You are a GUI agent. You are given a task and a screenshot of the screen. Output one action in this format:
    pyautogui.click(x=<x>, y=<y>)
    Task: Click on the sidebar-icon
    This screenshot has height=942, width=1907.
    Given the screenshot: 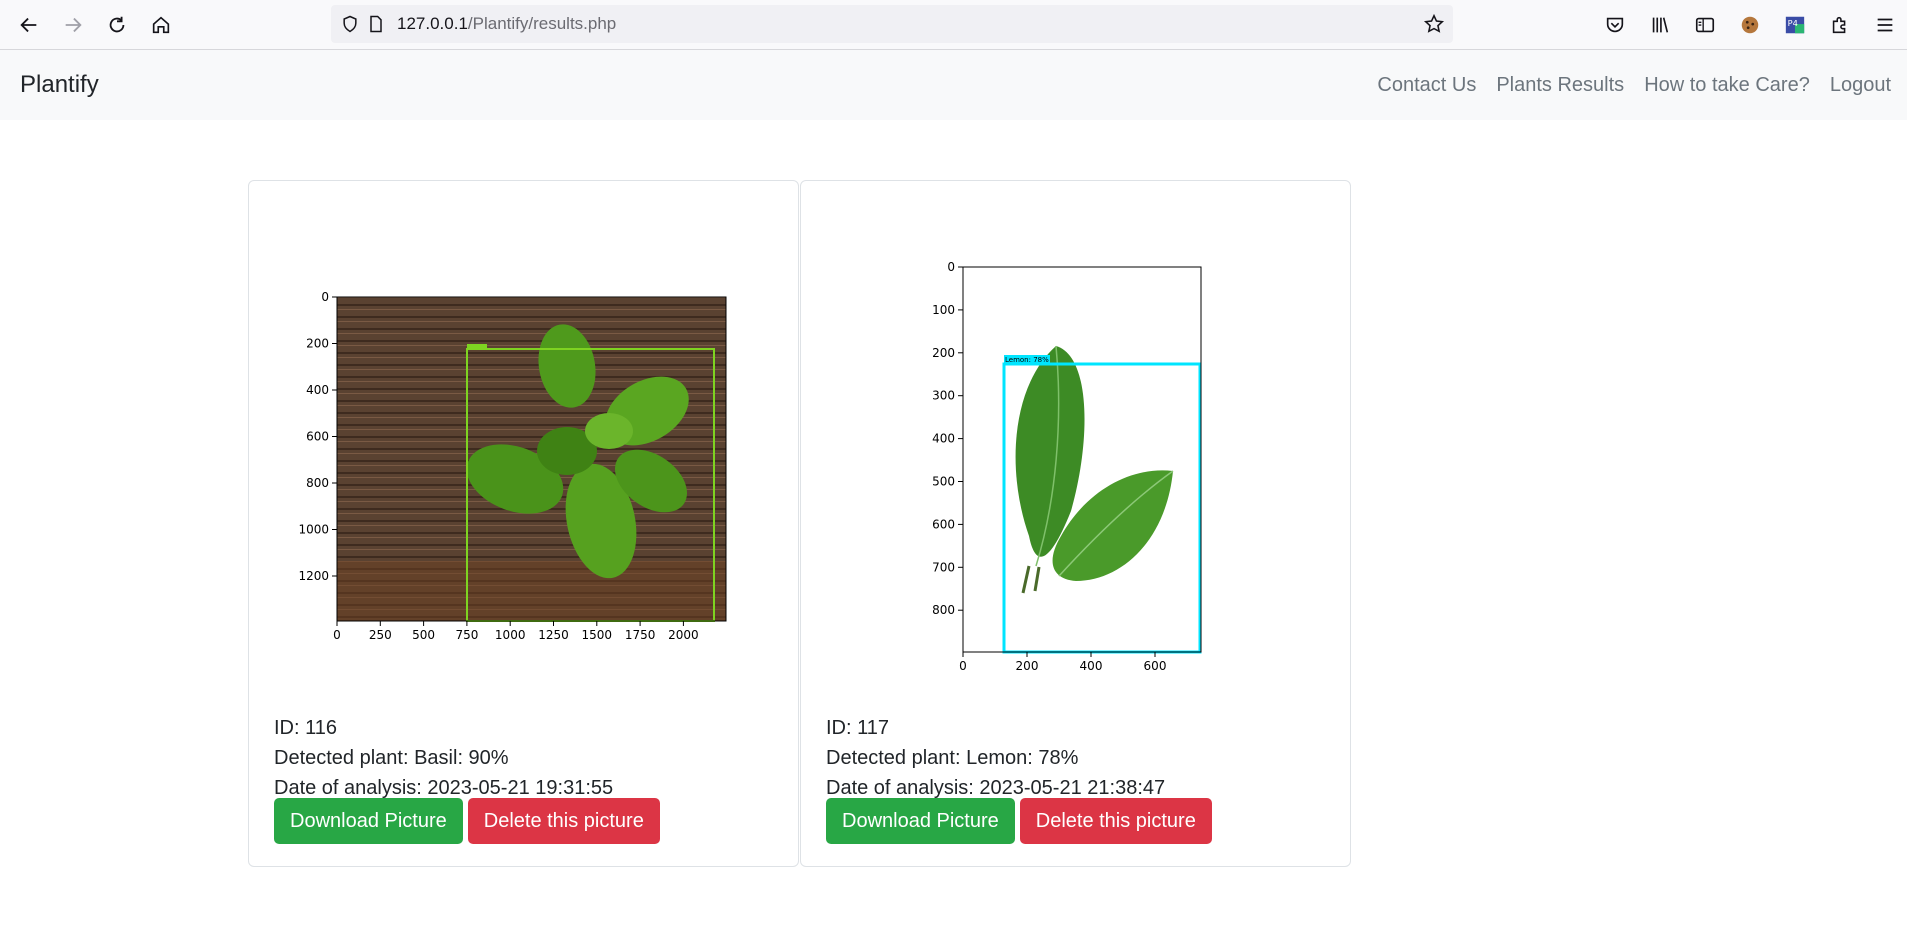 What is the action you would take?
    pyautogui.click(x=1704, y=24)
    